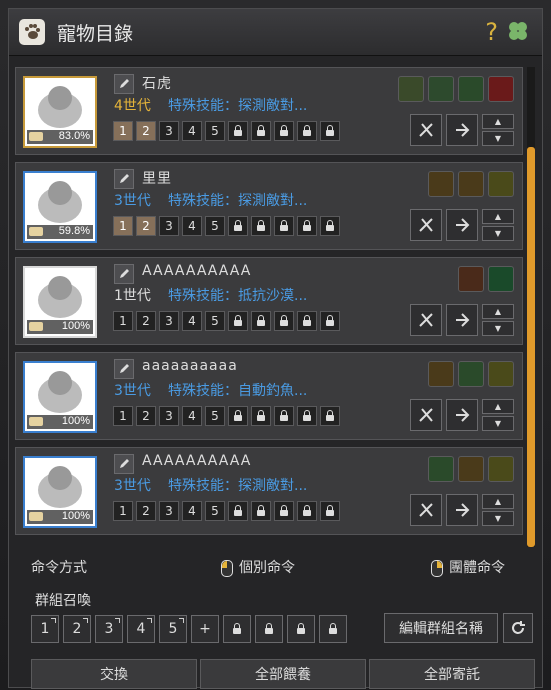 This screenshot has height=690, width=551. What do you see at coordinates (60, 112) in the screenshot?
I see `pet-portrait: 83.0%` at bounding box center [60, 112].